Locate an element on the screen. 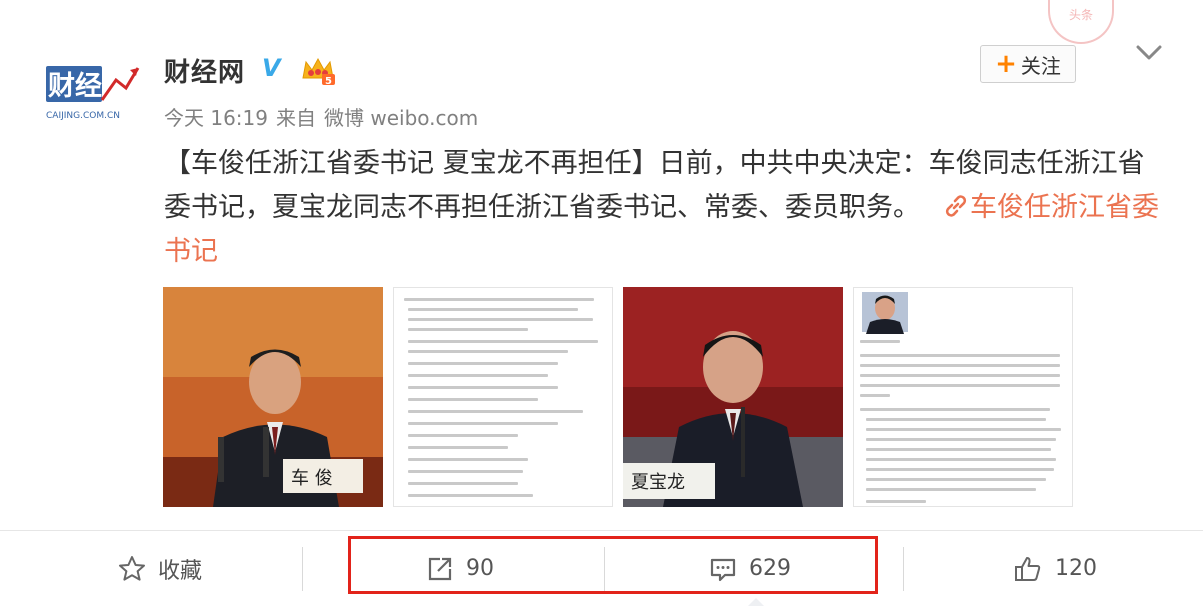 Image resolution: width=1203 pixels, height=606 pixels. vip-crown-icon: 5 is located at coordinates (318, 71).